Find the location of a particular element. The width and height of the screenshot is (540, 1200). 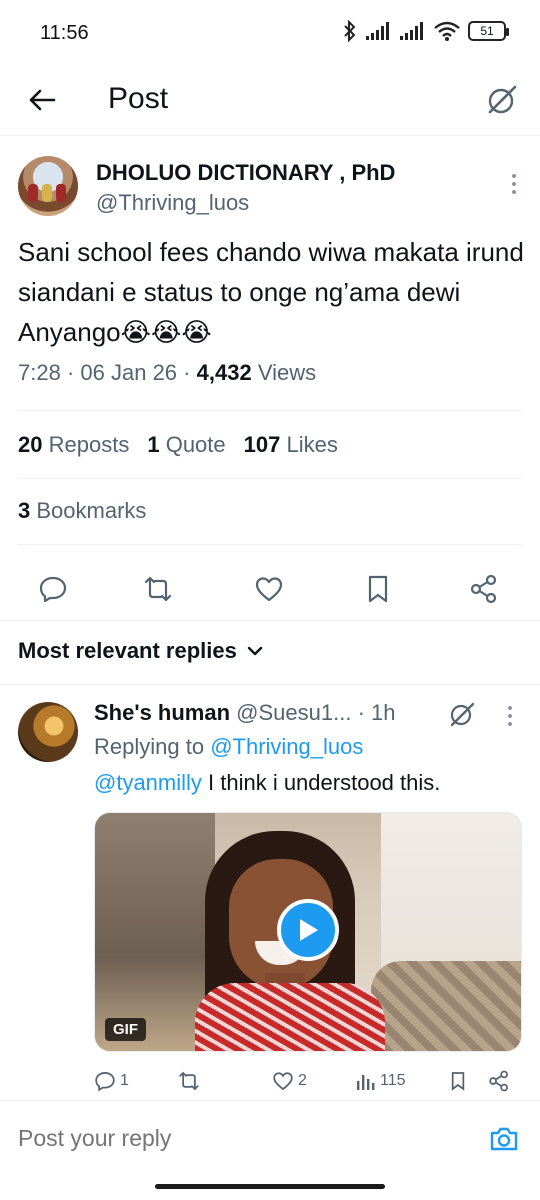

post-meta: 7:28 · 06 Jan 26 · 4,432 Views is located at coordinates (167, 372).